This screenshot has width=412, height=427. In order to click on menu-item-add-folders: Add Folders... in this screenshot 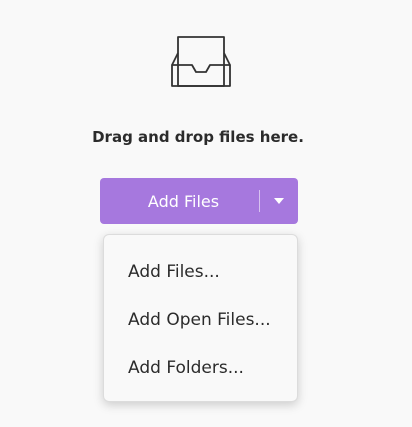, I will do `click(186, 368)`.